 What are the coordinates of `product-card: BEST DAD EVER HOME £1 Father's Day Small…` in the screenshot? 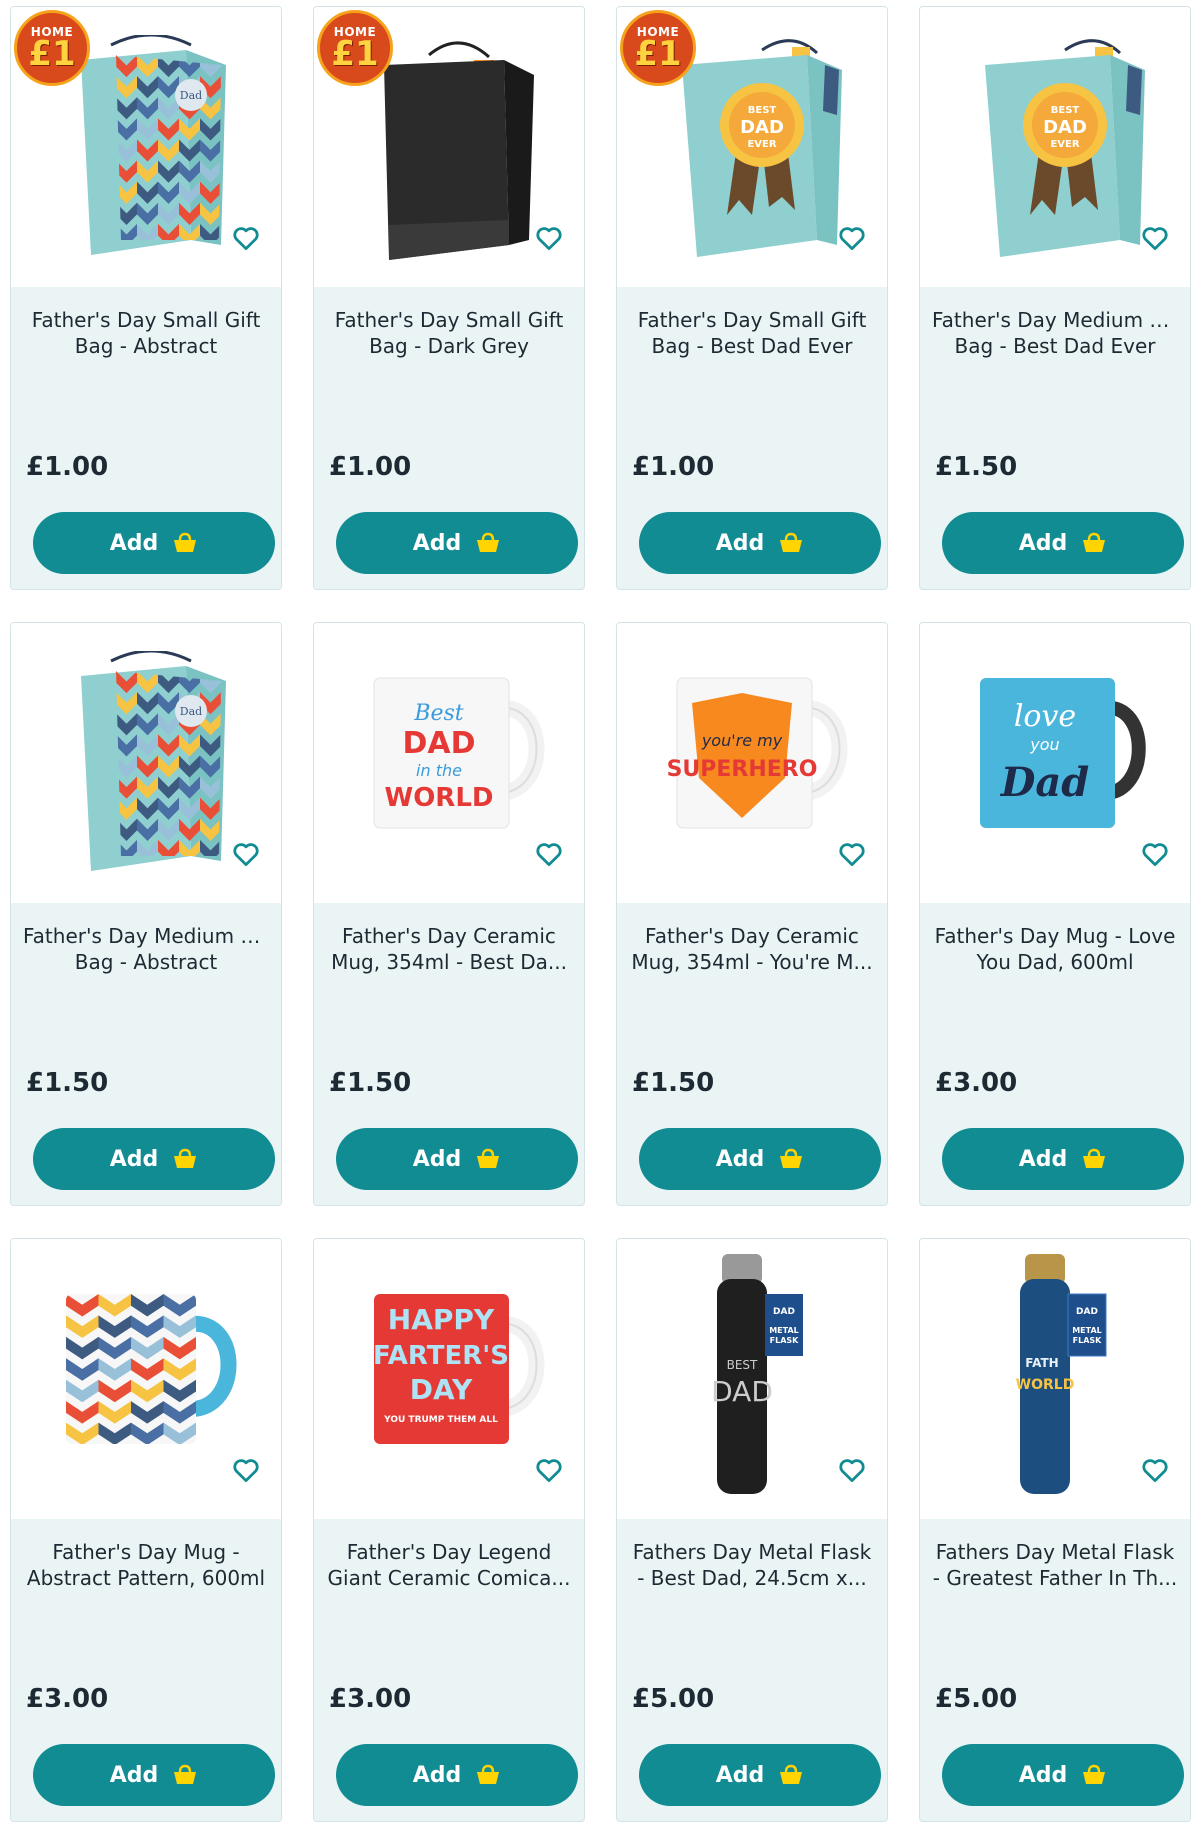 It's located at (752, 298).